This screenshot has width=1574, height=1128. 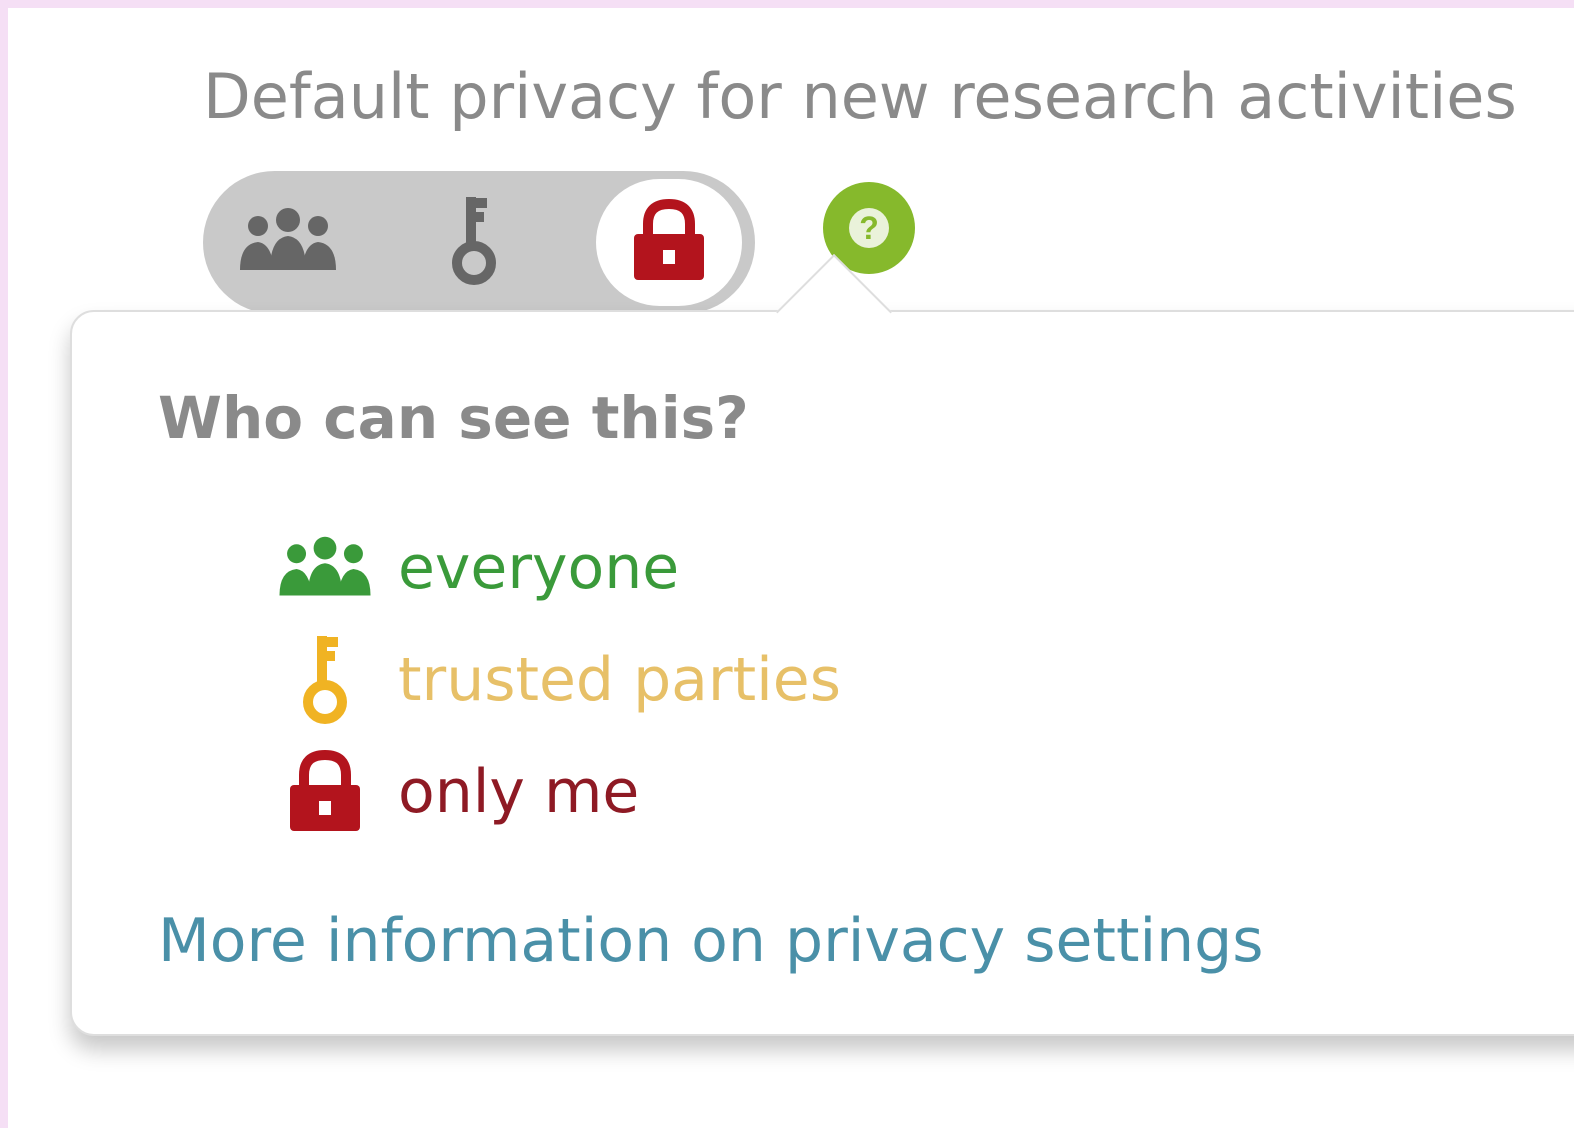 I want to click on privacy-info-link: More information on privacy settings, so click(x=711, y=941).